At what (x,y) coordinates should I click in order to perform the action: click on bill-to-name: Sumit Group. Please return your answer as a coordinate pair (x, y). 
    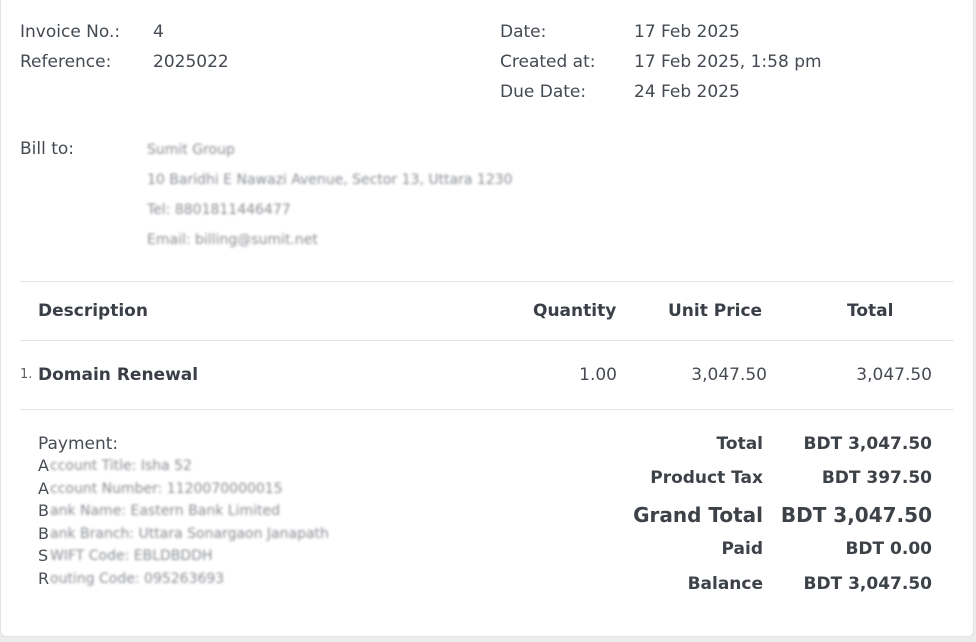
    Looking at the image, I should click on (191, 150).